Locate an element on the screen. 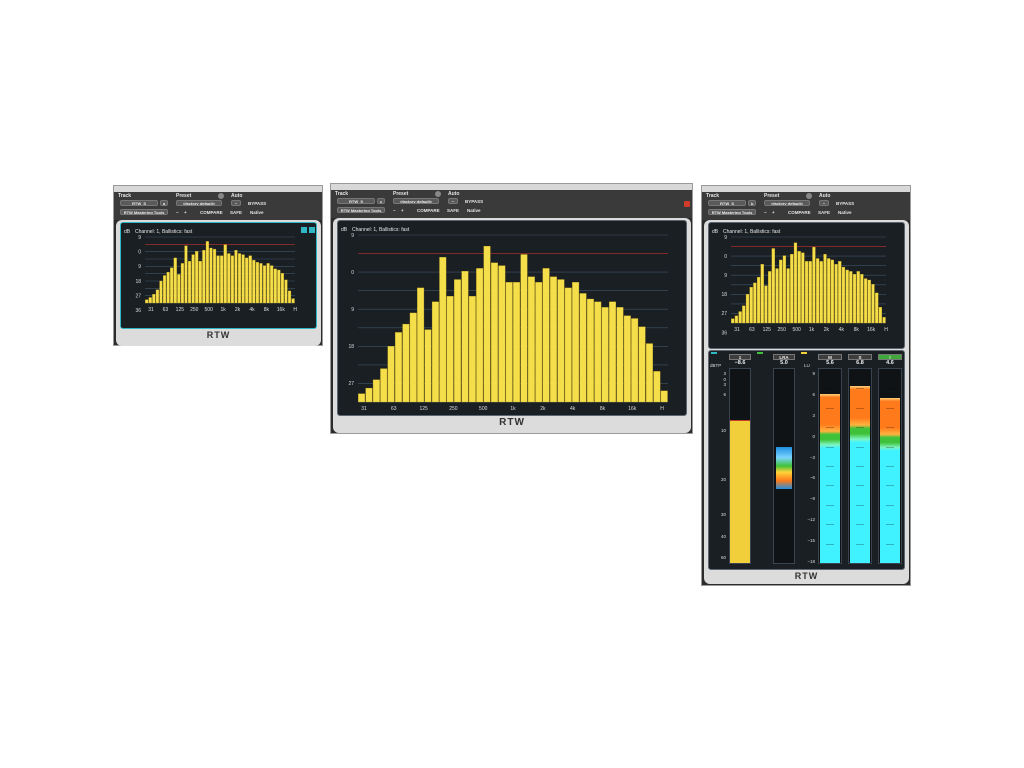 The height and width of the screenshot is (768, 1024). rta-y-tick: 0 is located at coordinates (352, 273).